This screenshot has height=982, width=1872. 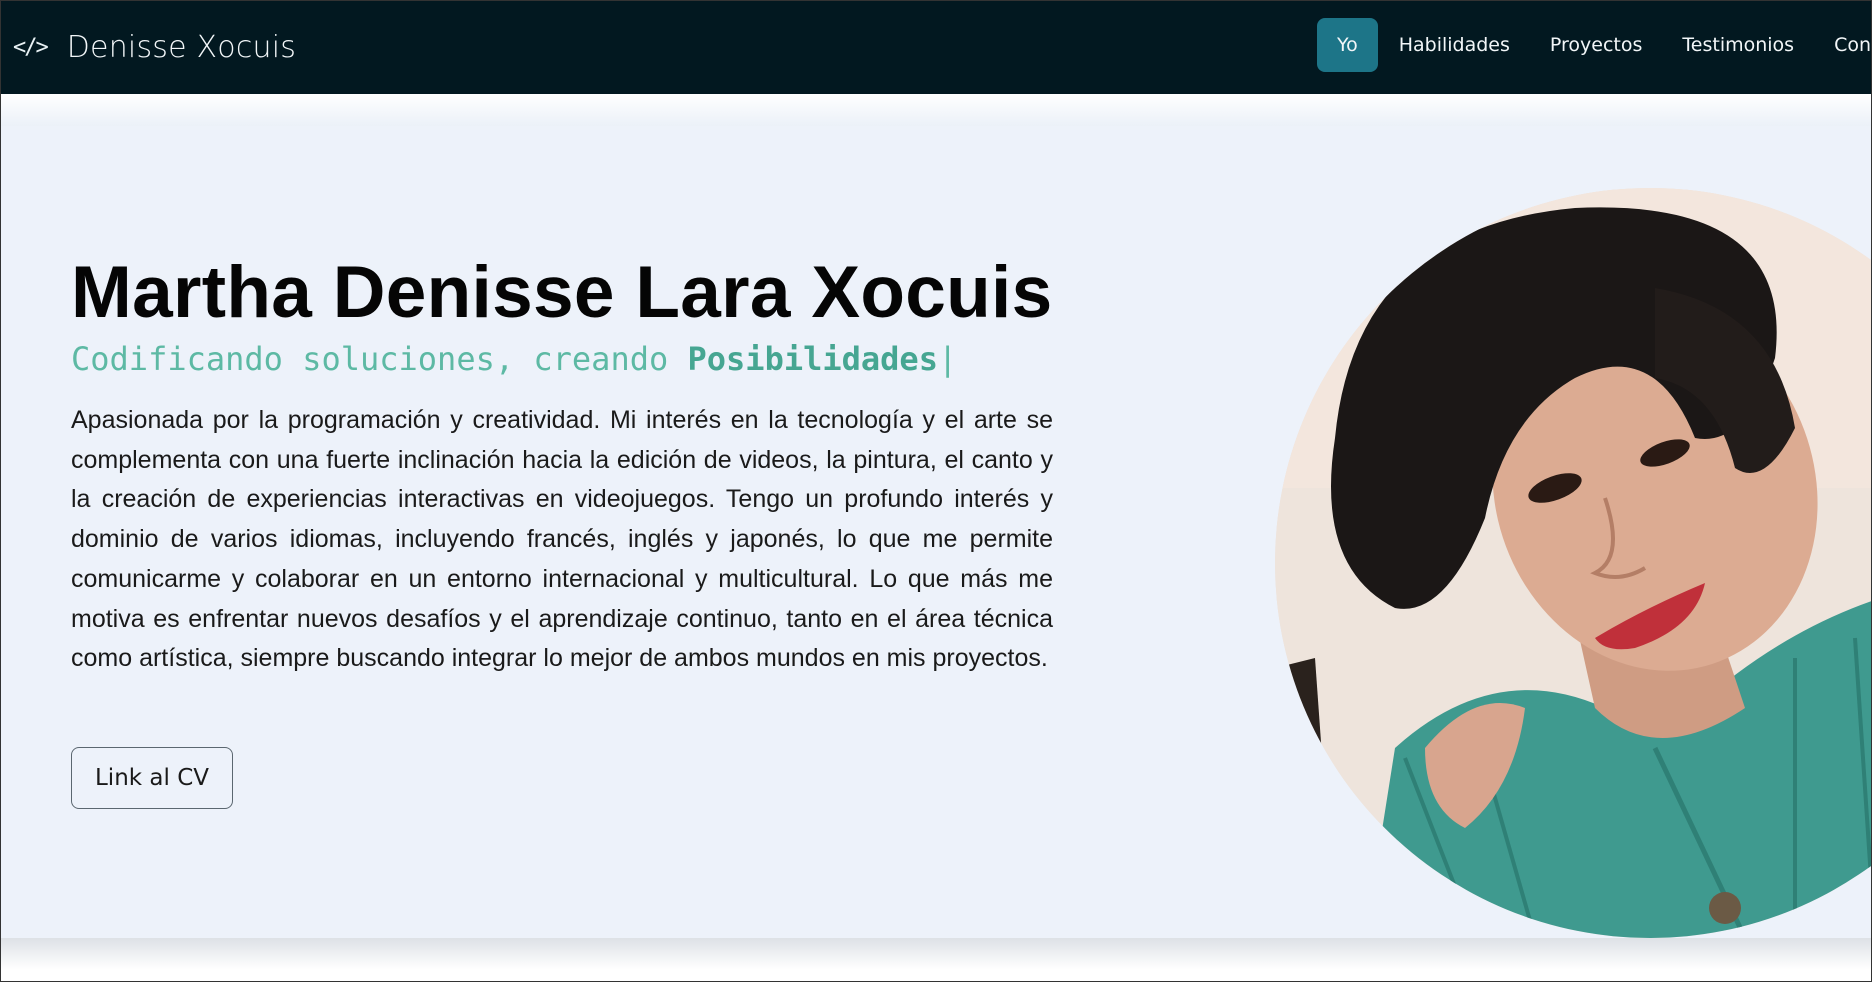 What do you see at coordinates (812, 359) in the screenshot?
I see `subtitle-accent: Posibilidades` at bounding box center [812, 359].